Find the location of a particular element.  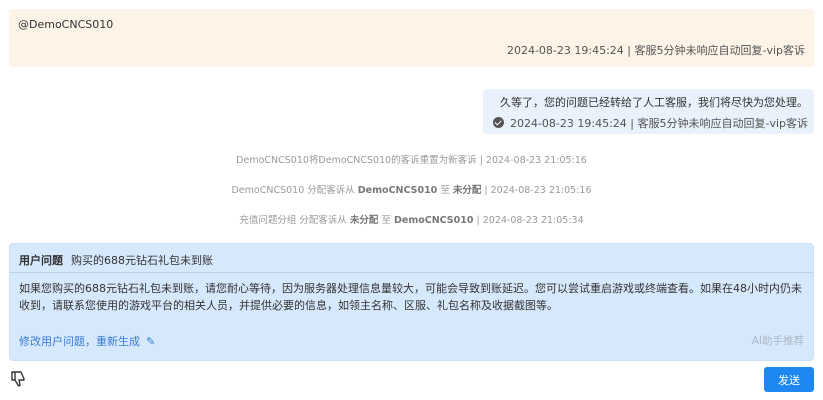

message-sender: @DemoCNCS010 is located at coordinates (66, 24).